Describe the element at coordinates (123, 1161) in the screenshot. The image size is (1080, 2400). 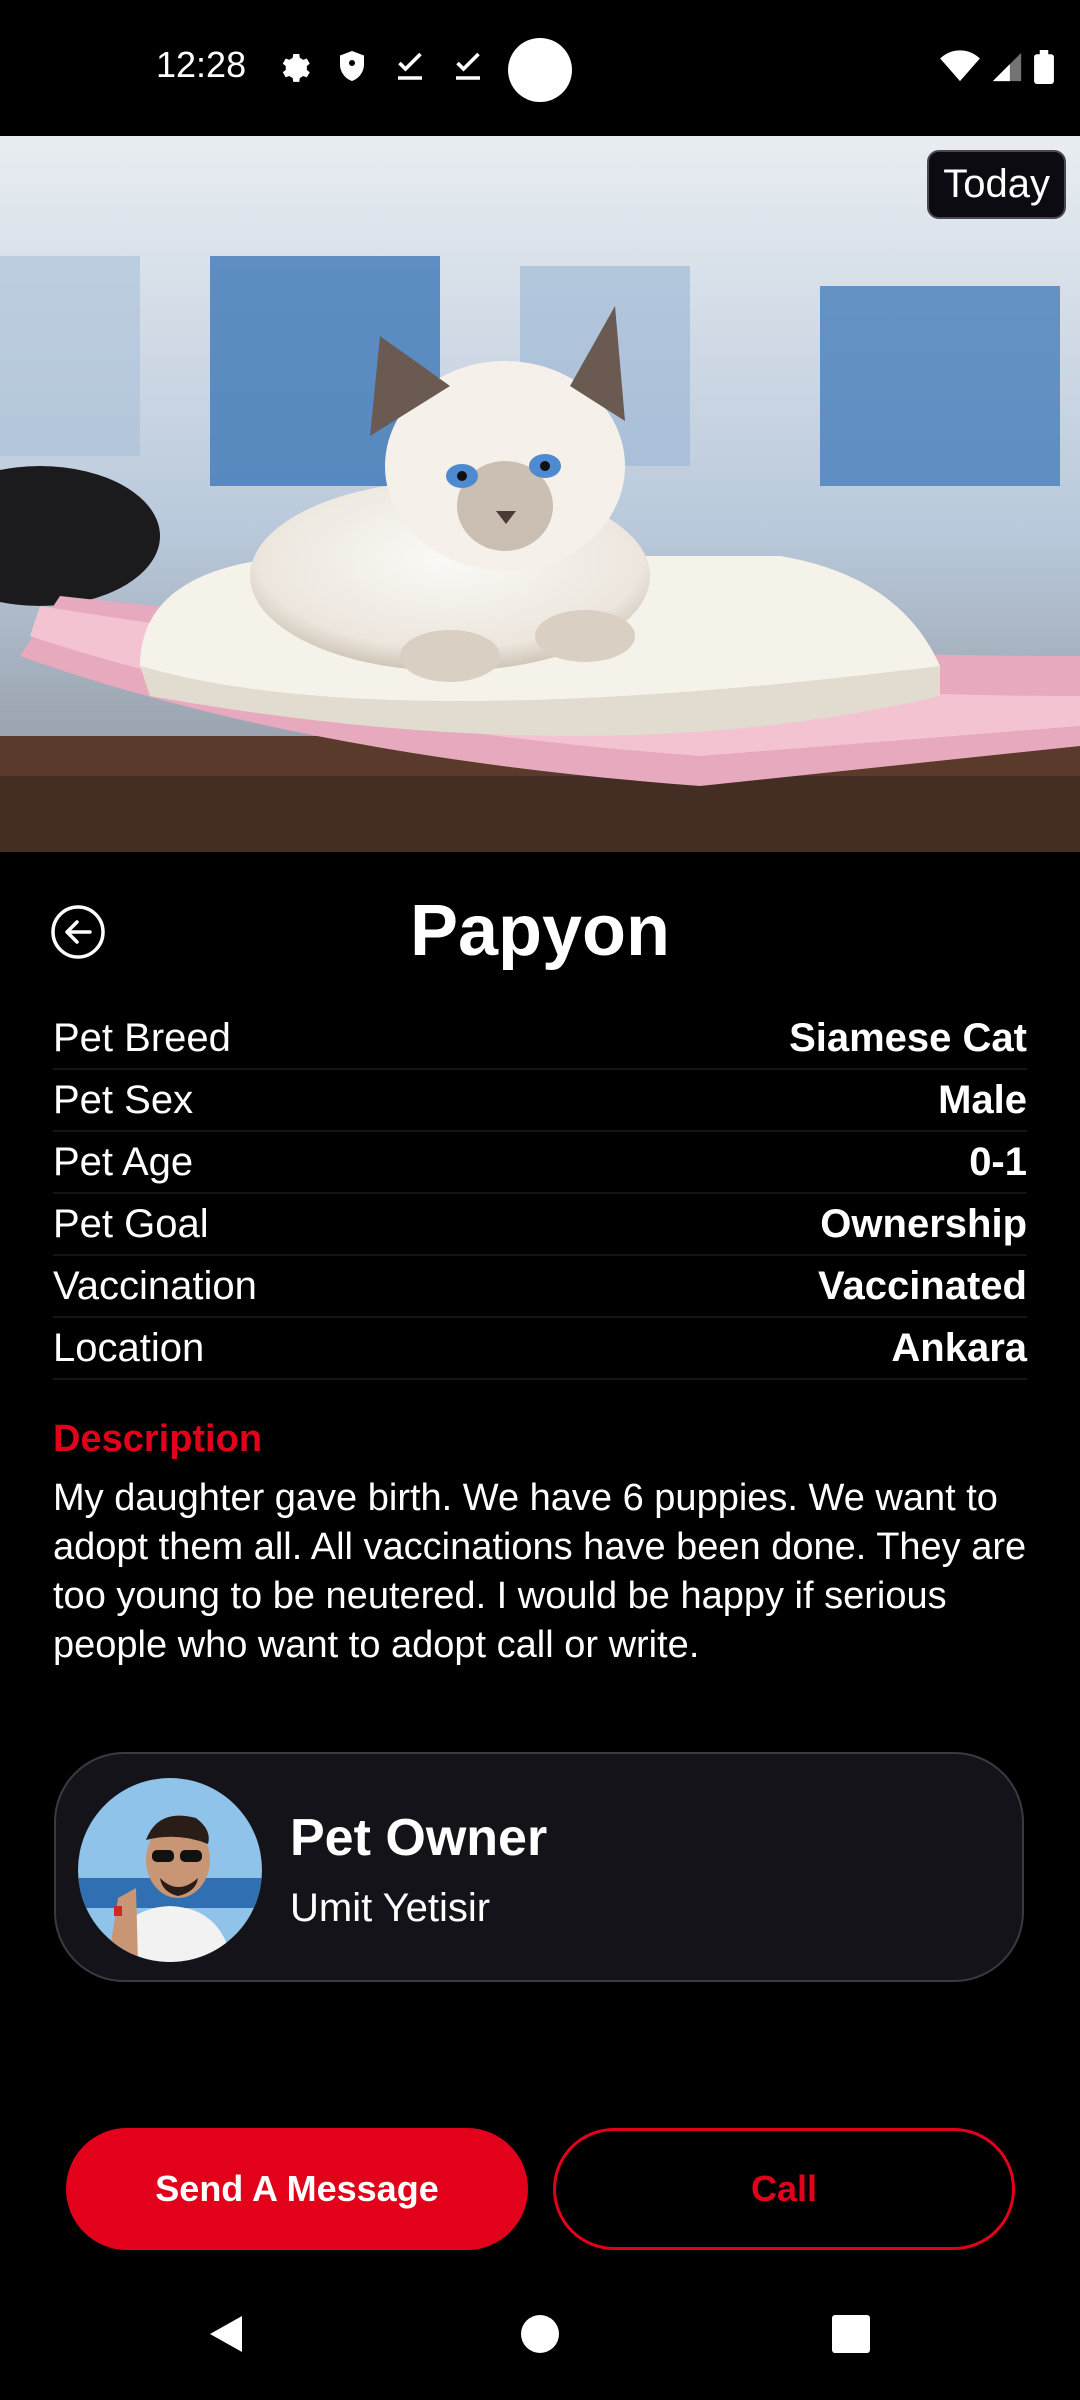
I see `detail-label: Pet Age` at that location.